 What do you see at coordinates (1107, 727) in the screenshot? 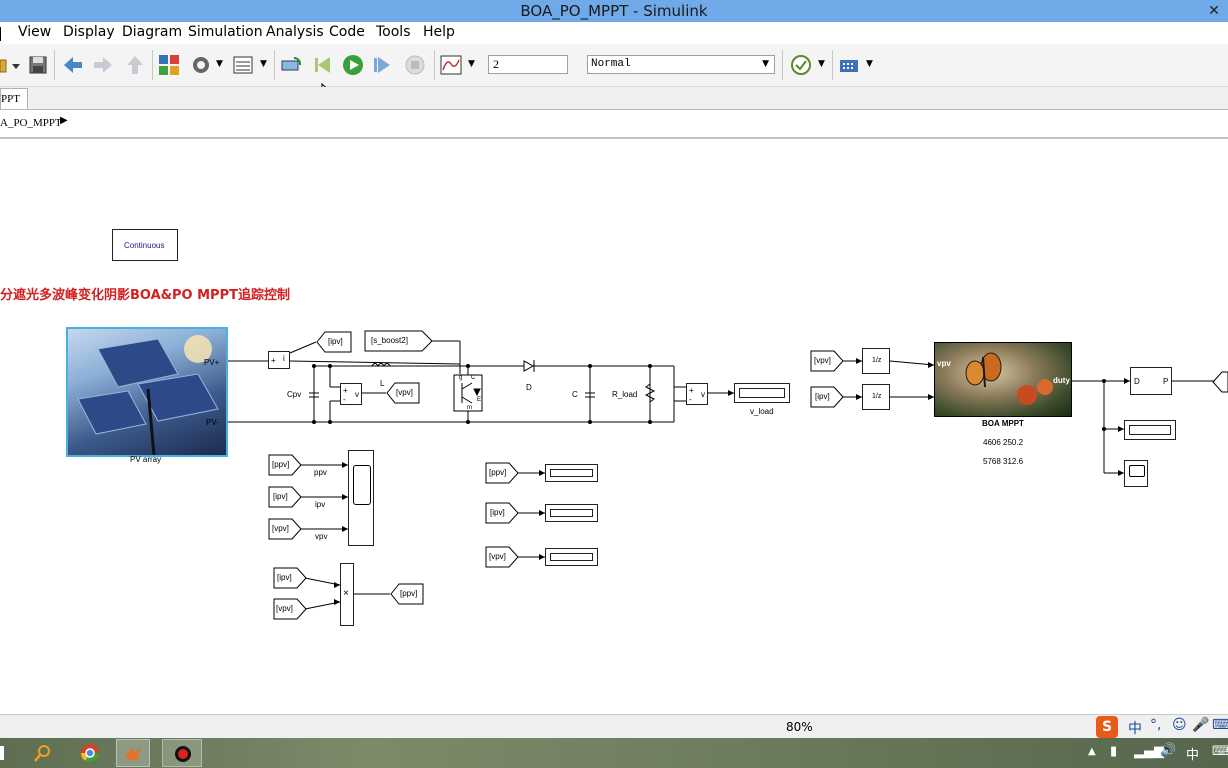
I see `sogou-ime-icon: S` at bounding box center [1107, 727].